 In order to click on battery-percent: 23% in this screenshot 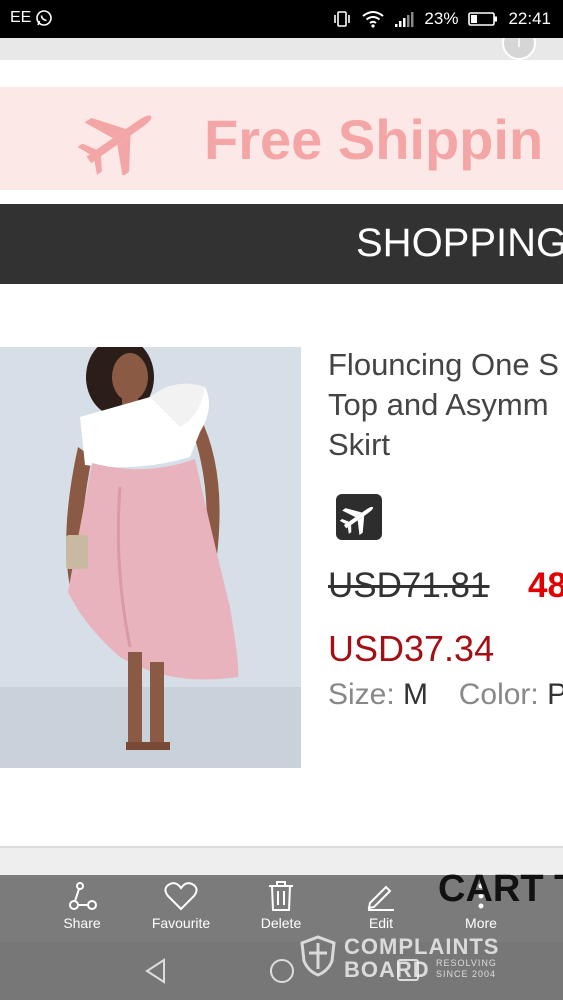, I will do `click(441, 18)`.